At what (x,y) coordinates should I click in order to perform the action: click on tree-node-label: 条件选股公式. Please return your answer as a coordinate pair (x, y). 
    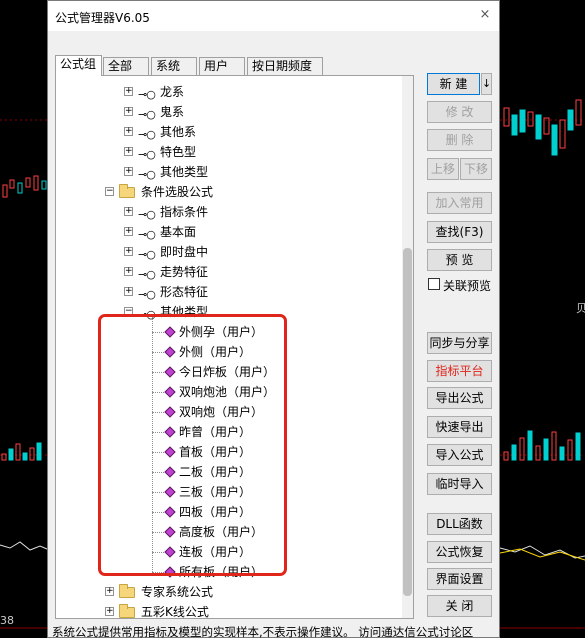
    Looking at the image, I should click on (177, 192).